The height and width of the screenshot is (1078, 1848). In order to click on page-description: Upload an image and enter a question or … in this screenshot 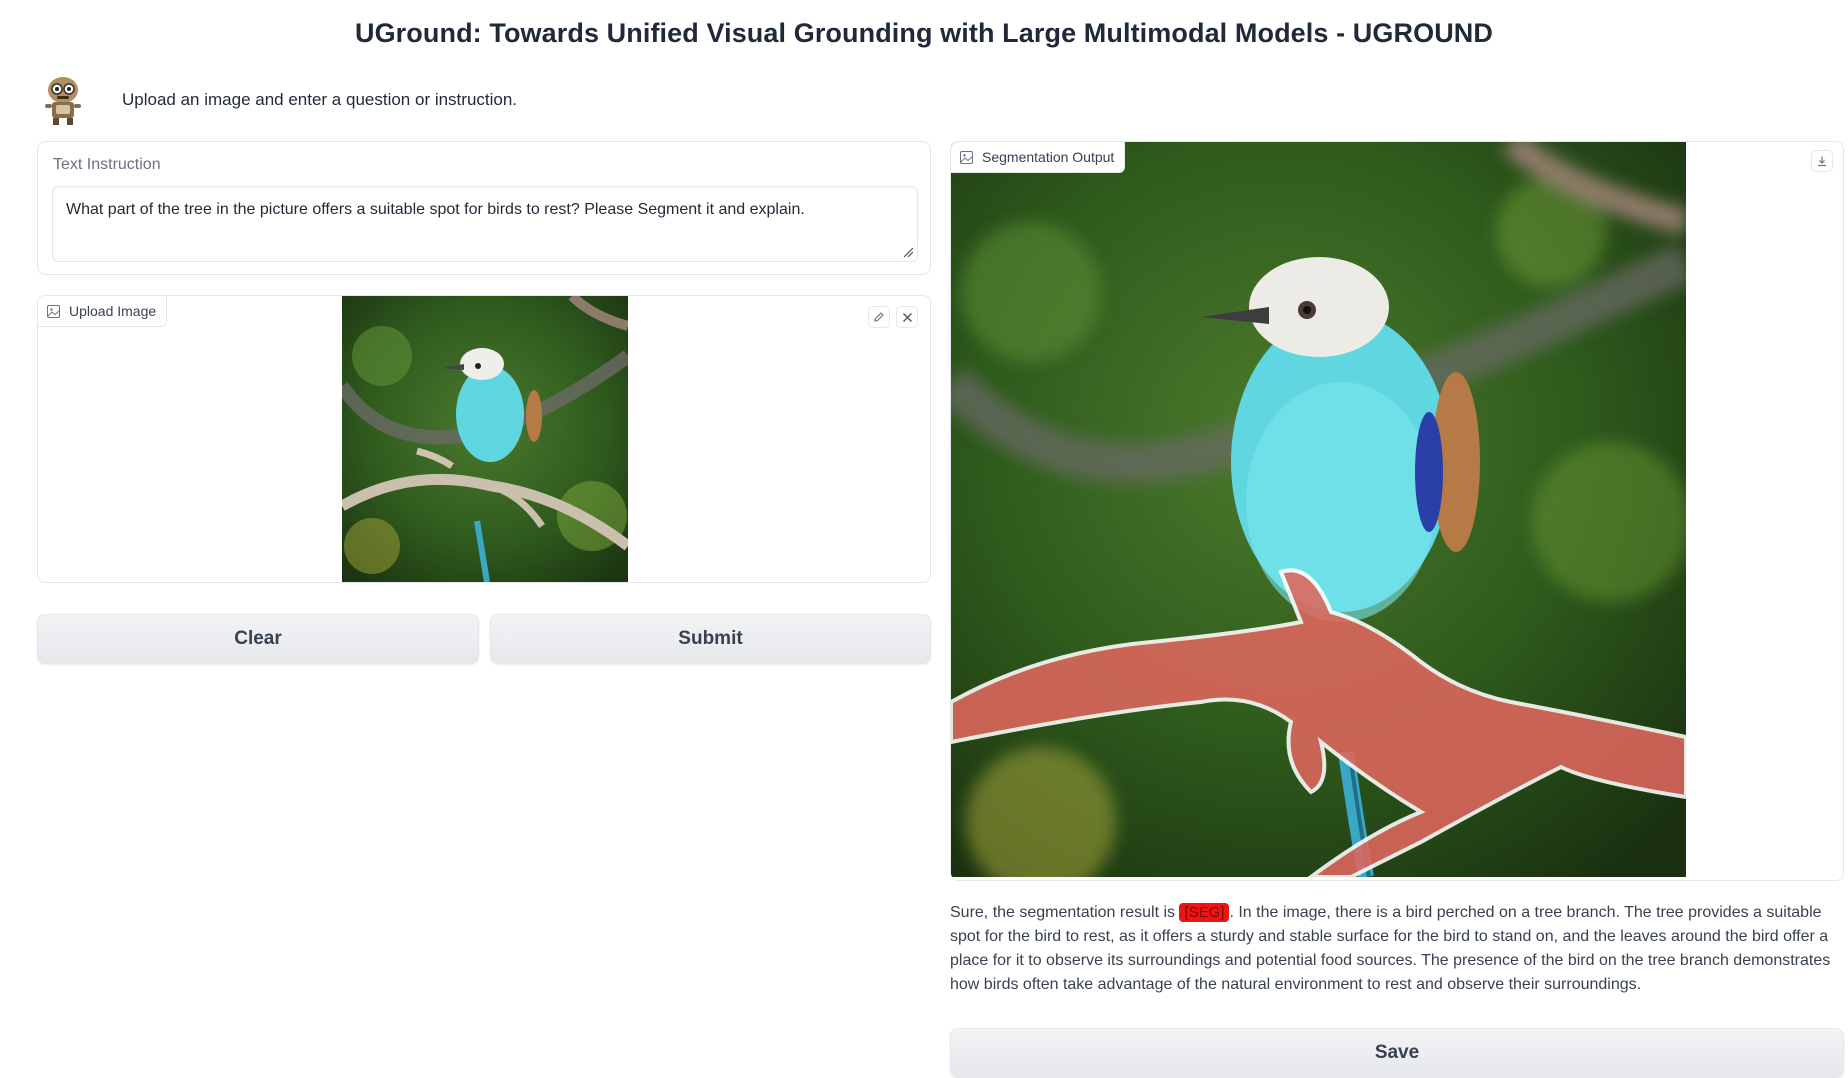, I will do `click(320, 99)`.